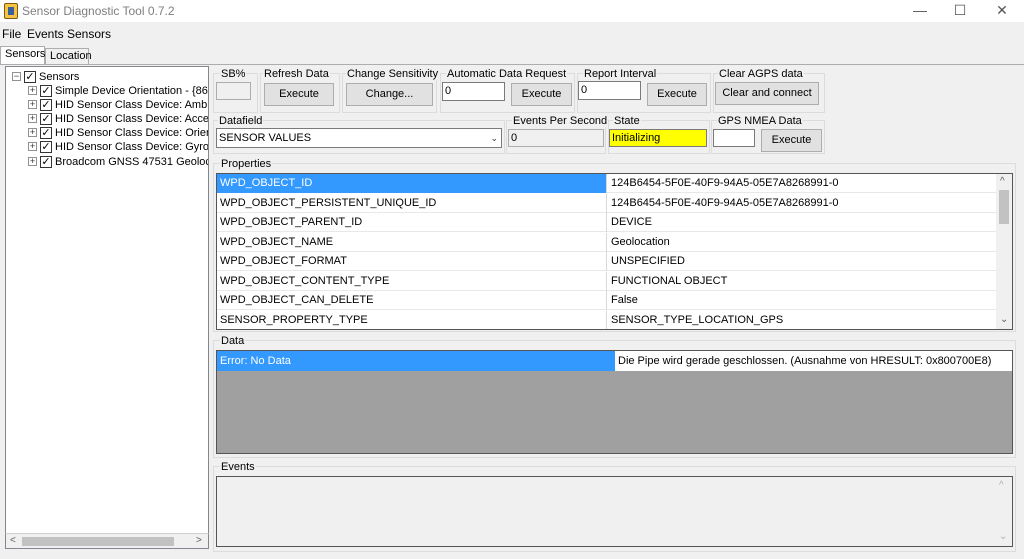 The height and width of the screenshot is (559, 1024). Describe the element at coordinates (512, 55) in the screenshot. I see `tab-strip: Sensors Location` at that location.